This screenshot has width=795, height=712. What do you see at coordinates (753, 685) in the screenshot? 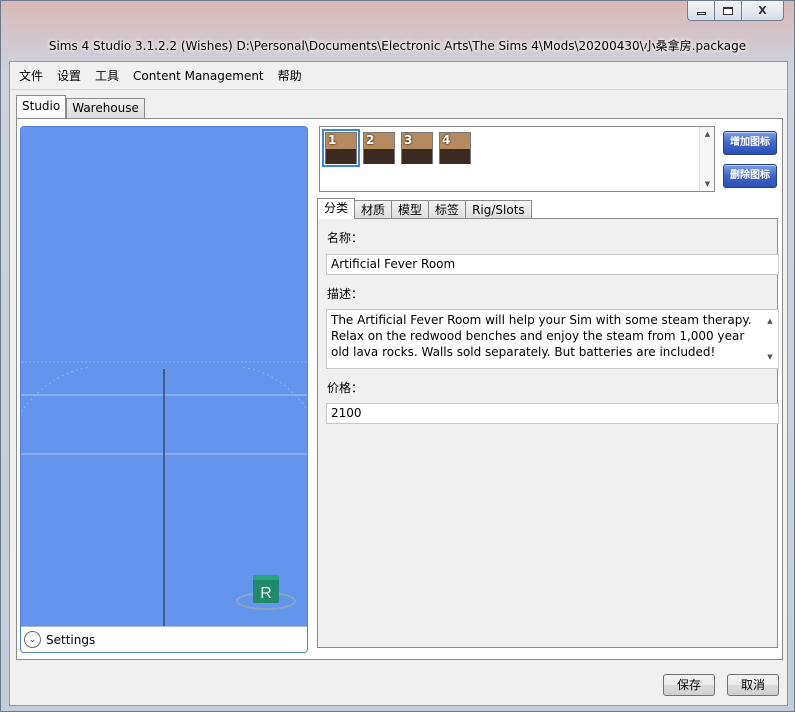
I see `cancel-button: 取消` at bounding box center [753, 685].